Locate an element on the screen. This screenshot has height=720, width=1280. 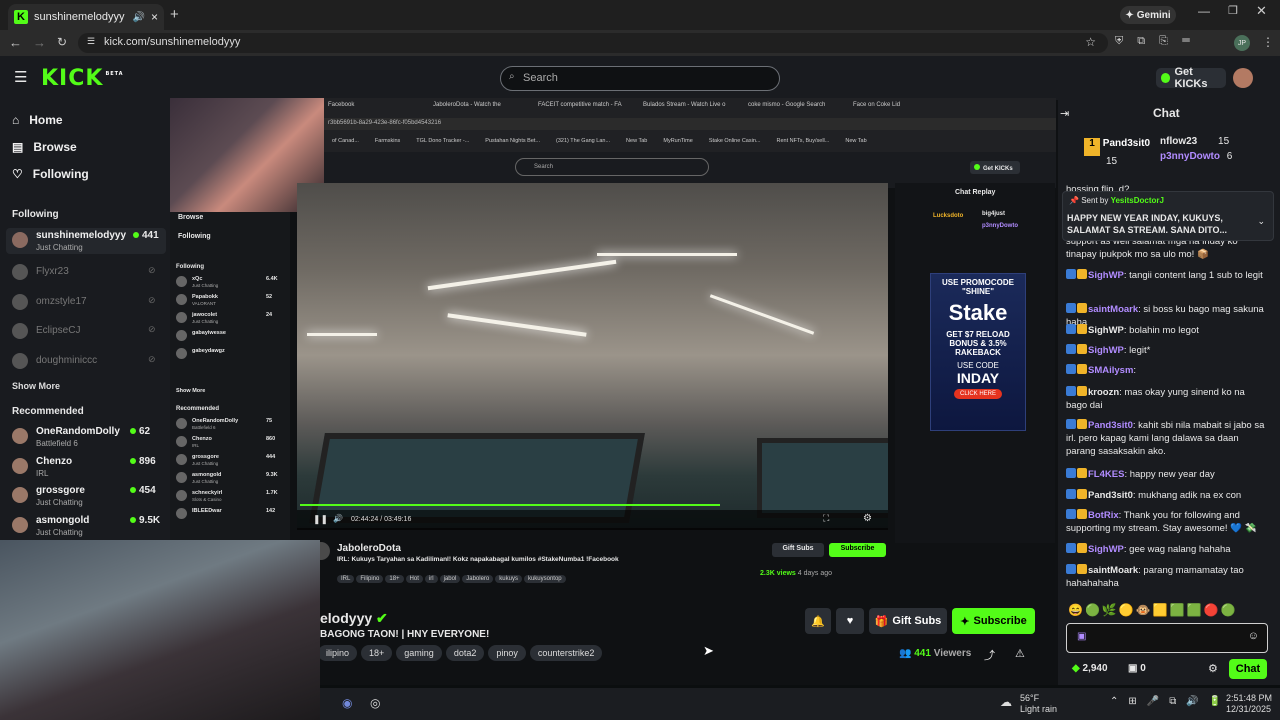
send-chat-button: Chat is located at coordinates (1248, 669).